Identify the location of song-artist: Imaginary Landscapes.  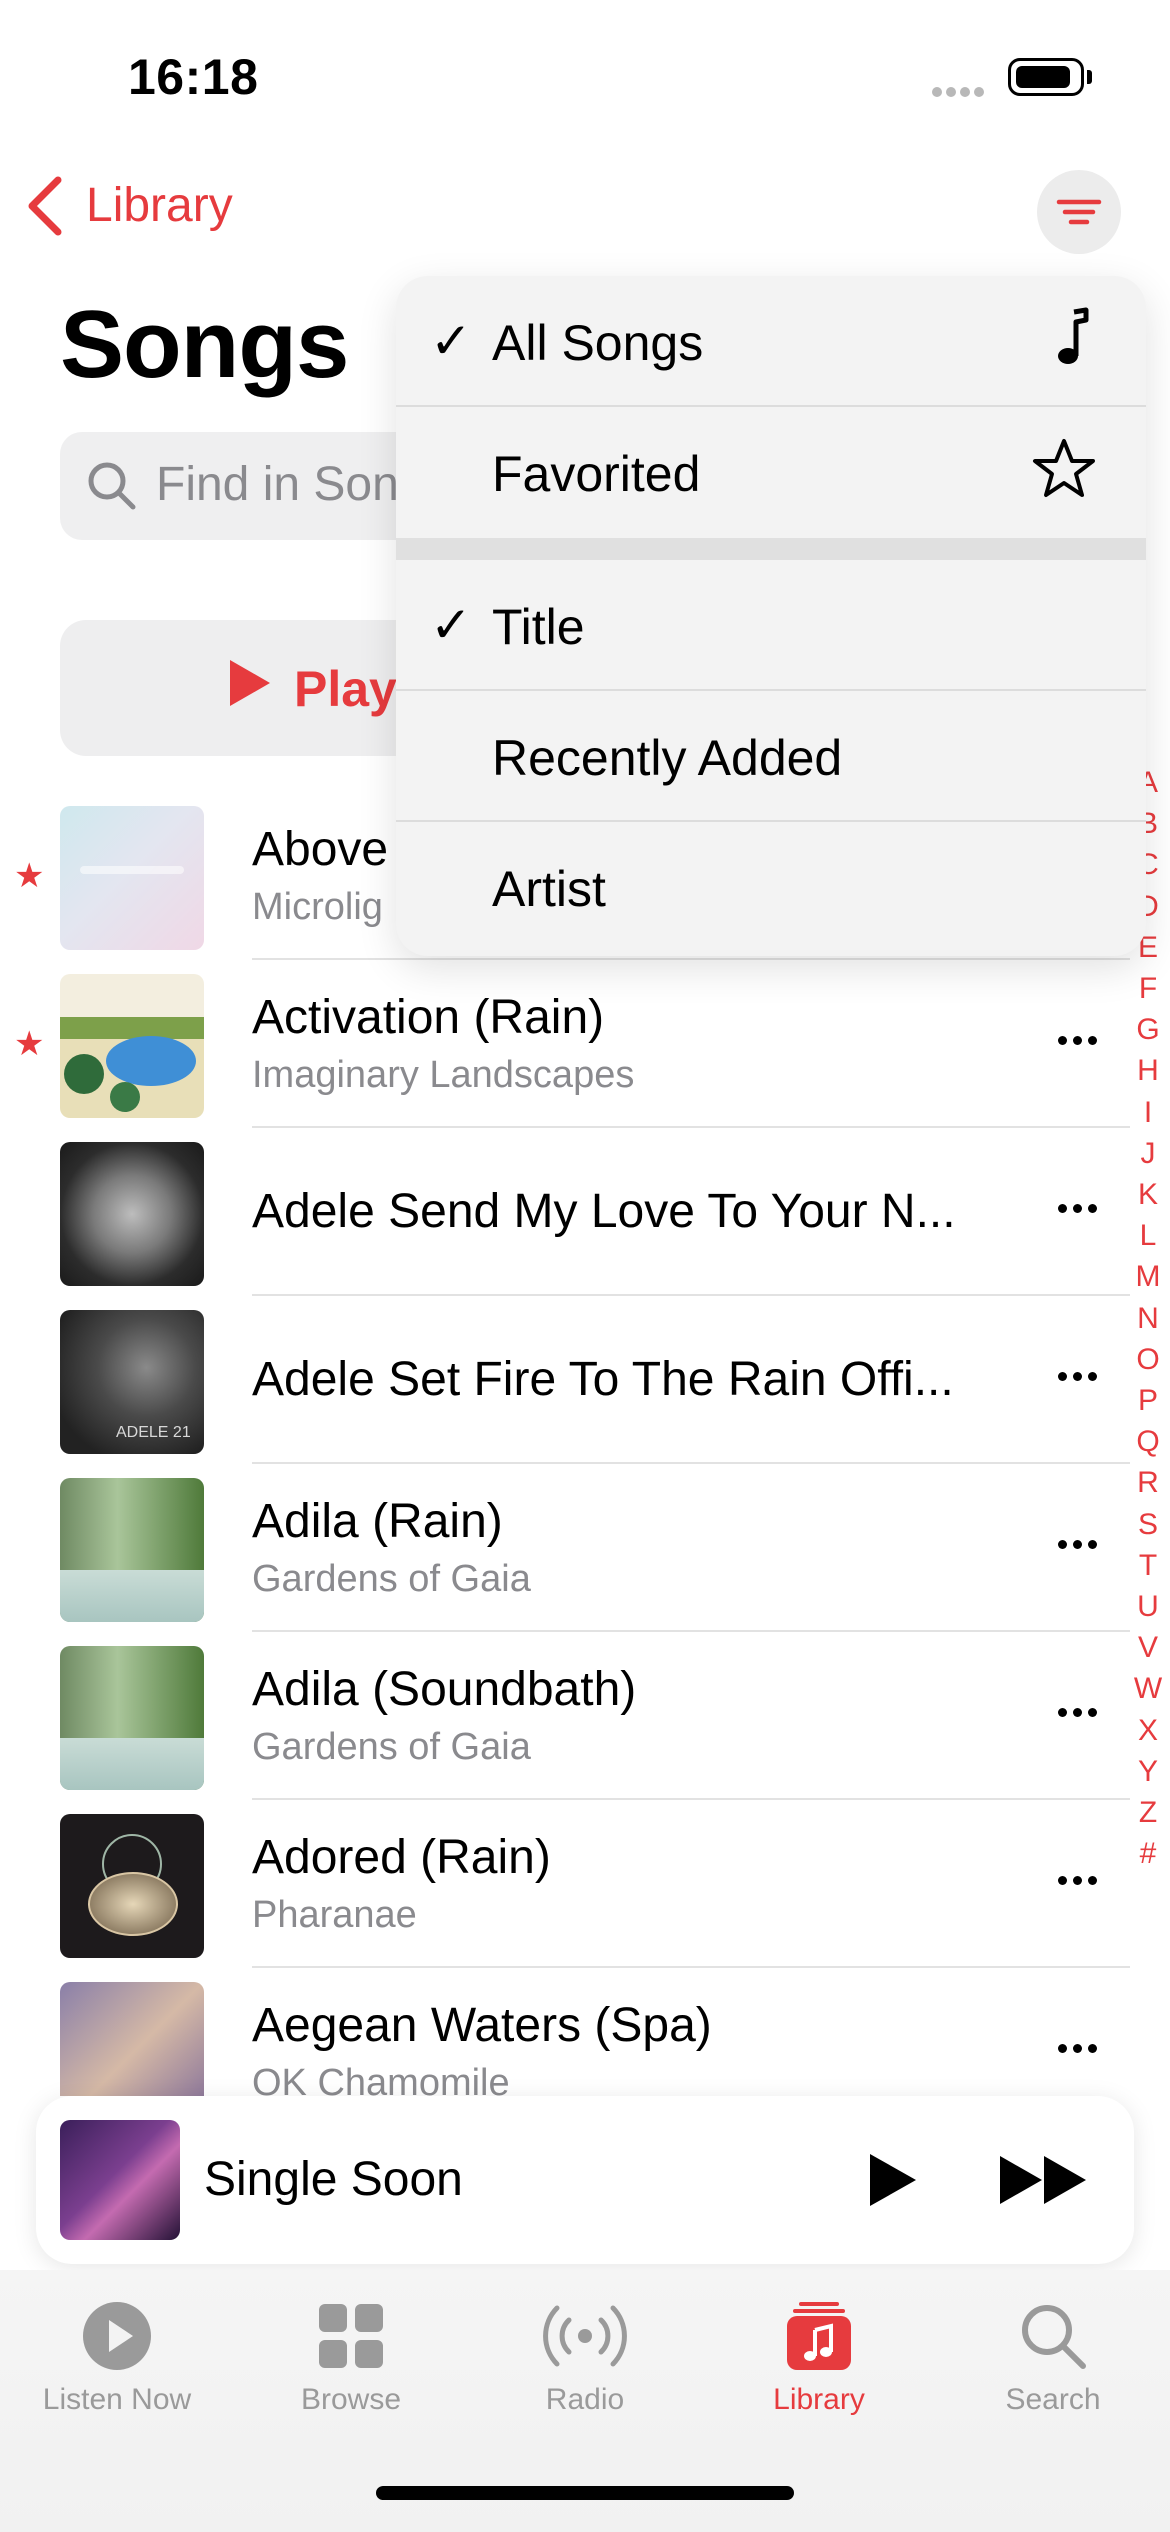
(443, 1075).